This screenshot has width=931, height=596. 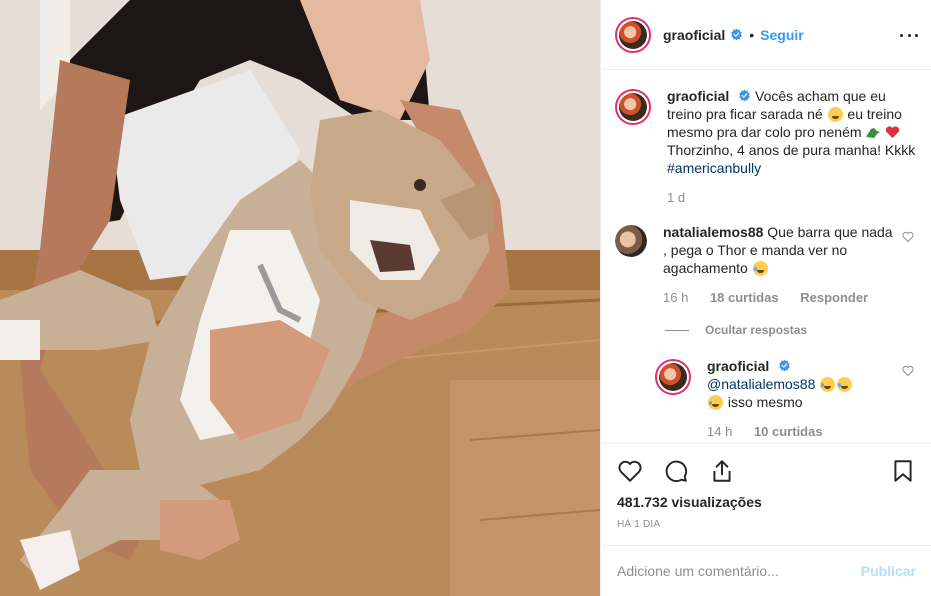 I want to click on reply-avatar, so click(x=673, y=377).